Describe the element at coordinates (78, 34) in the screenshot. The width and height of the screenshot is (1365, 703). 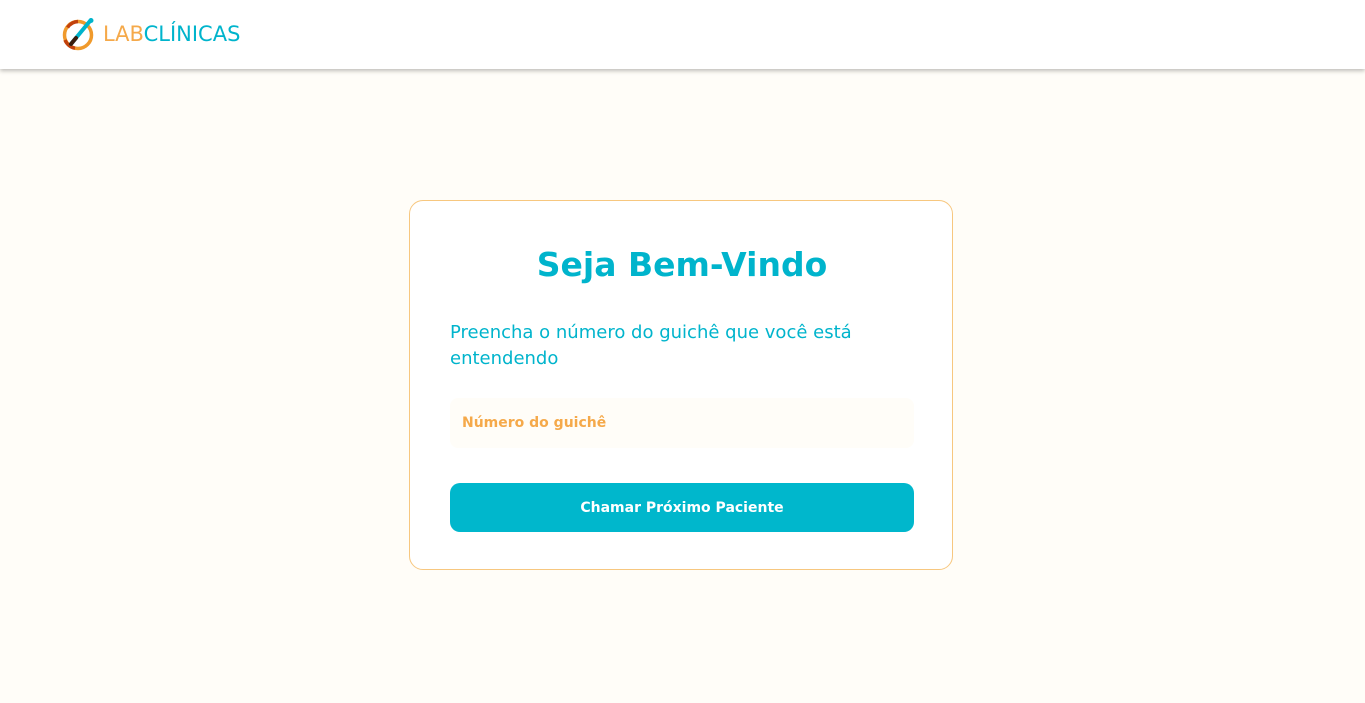
I see `labclinicas-logo-icon` at that location.